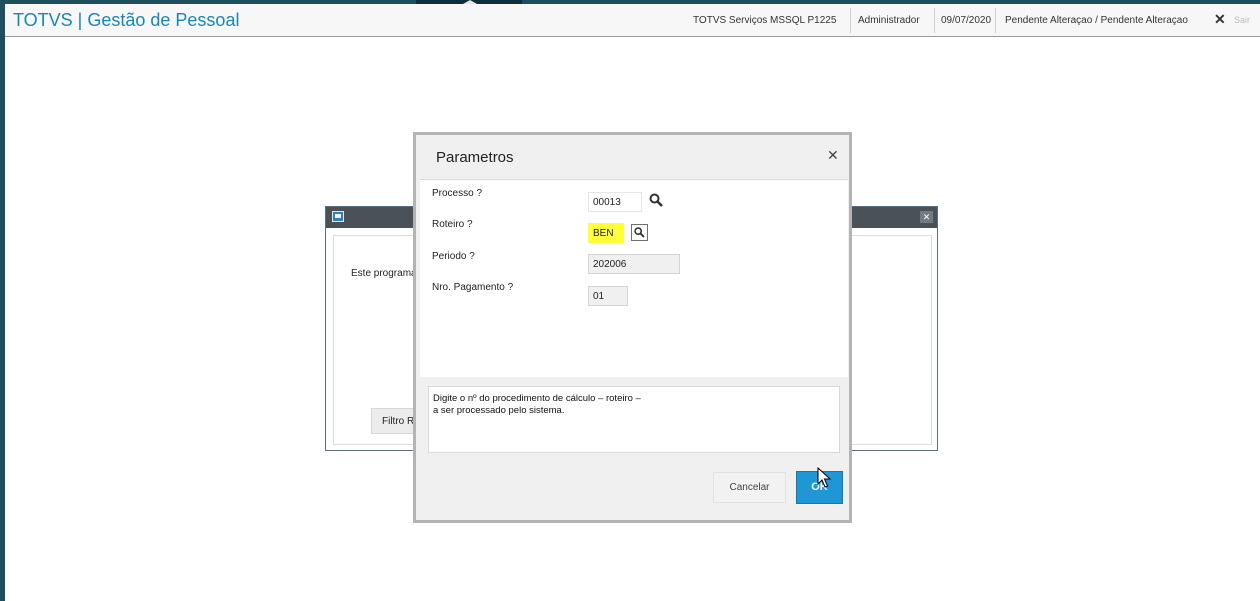 Image resolution: width=1260 pixels, height=601 pixels. What do you see at coordinates (126, 20) in the screenshot?
I see `app-title: TOTVS | Gestão de Pessoal` at bounding box center [126, 20].